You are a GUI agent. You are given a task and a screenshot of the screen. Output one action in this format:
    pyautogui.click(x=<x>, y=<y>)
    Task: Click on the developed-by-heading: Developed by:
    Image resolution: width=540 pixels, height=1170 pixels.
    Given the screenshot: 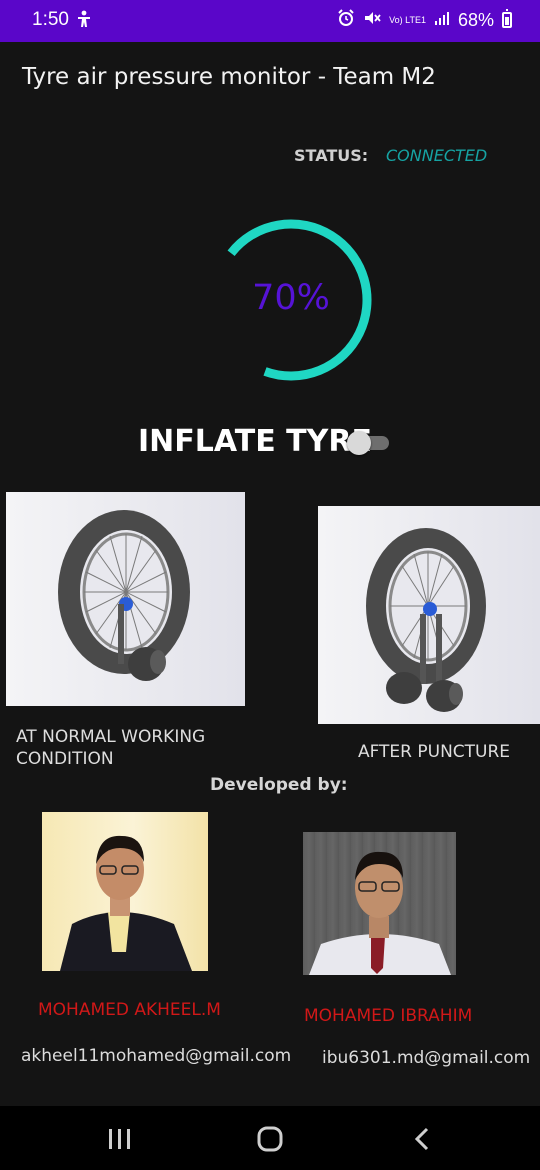 What is the action you would take?
    pyautogui.click(x=279, y=785)
    